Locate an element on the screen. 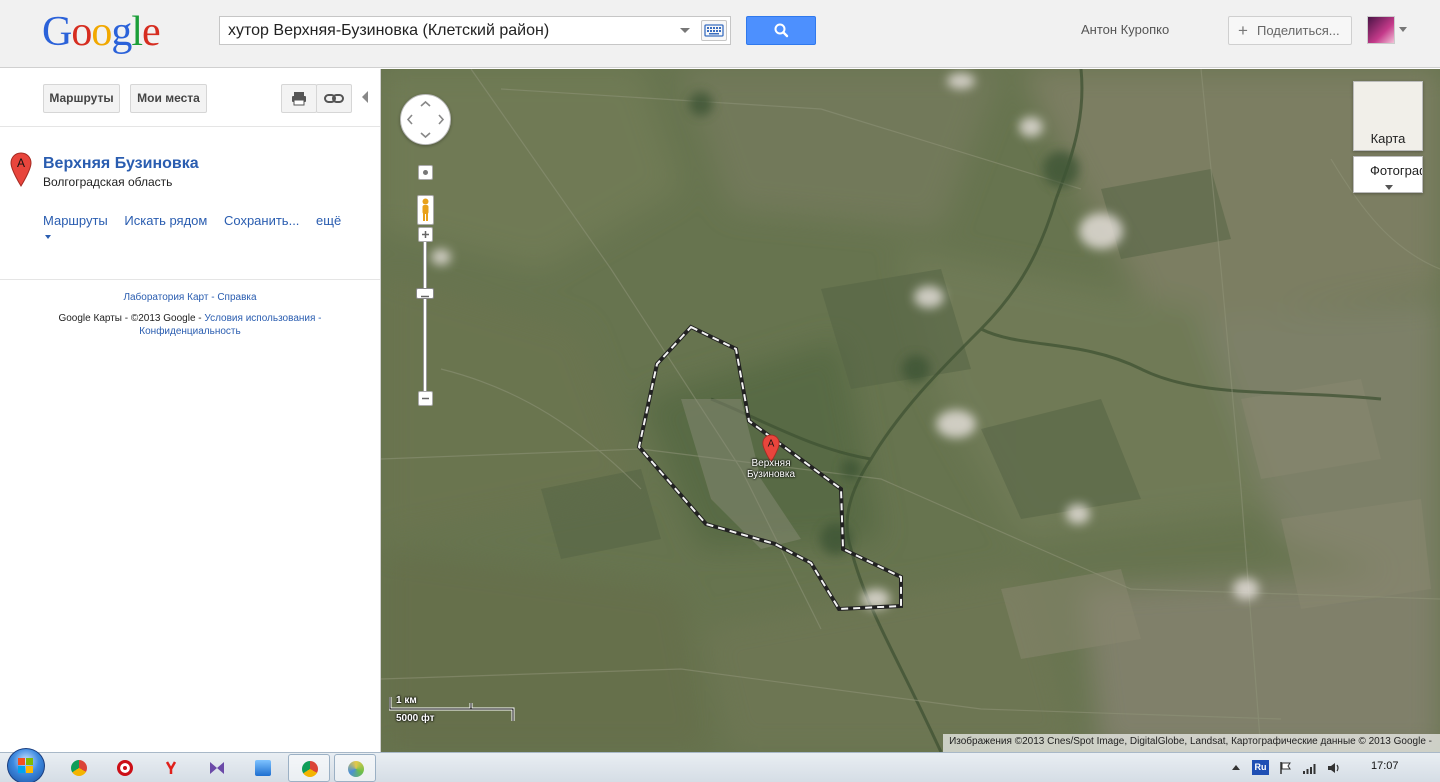  google-logo: Google is located at coordinates (101, 32).